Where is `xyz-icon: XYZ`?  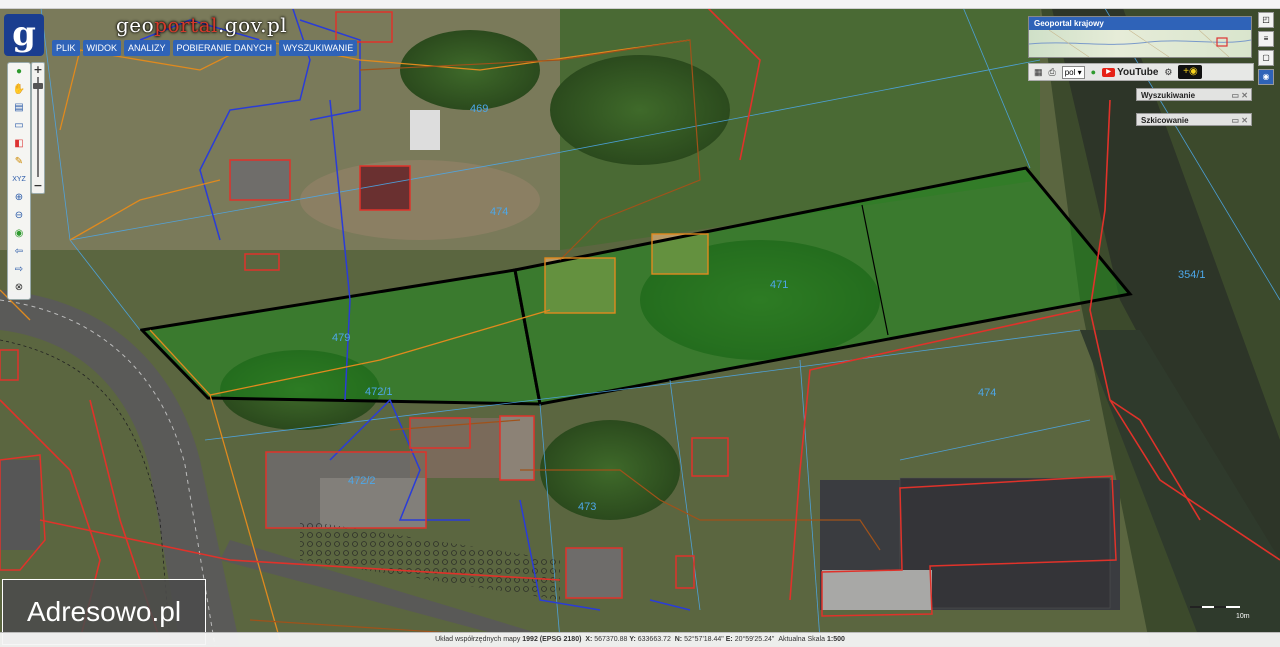 xyz-icon: XYZ is located at coordinates (19, 180).